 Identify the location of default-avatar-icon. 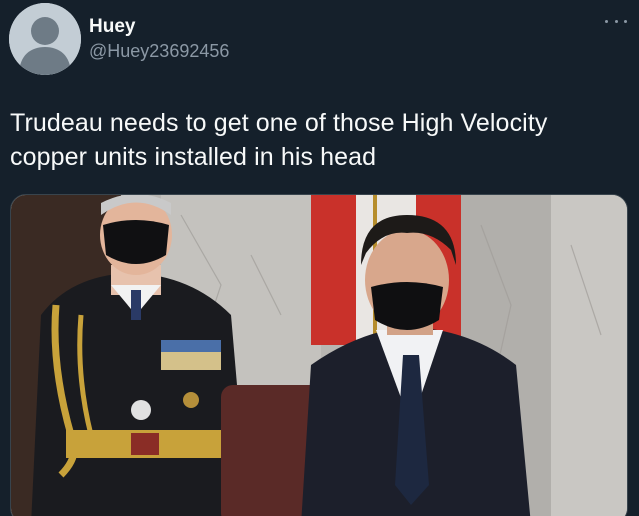
(45, 39).